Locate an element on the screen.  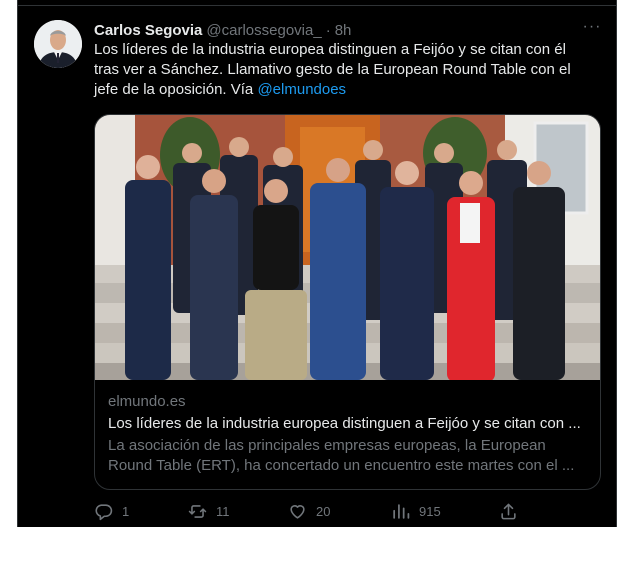
reply-button: 1 is located at coordinates (111, 511).